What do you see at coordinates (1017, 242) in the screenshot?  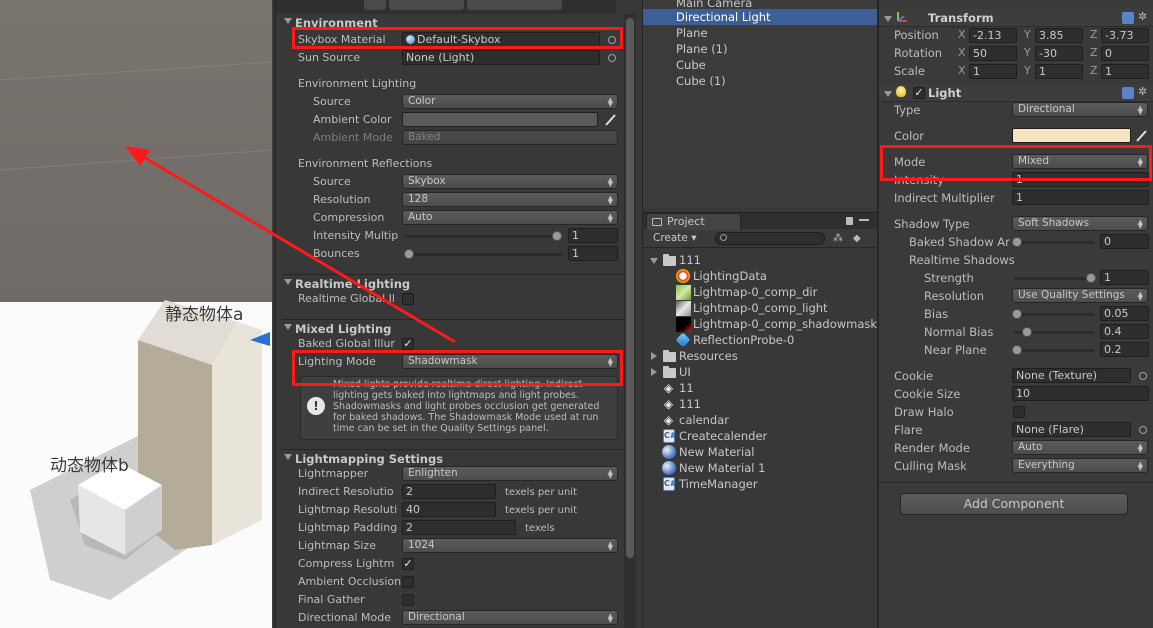 I see `baked-angle-slider-knob` at bounding box center [1017, 242].